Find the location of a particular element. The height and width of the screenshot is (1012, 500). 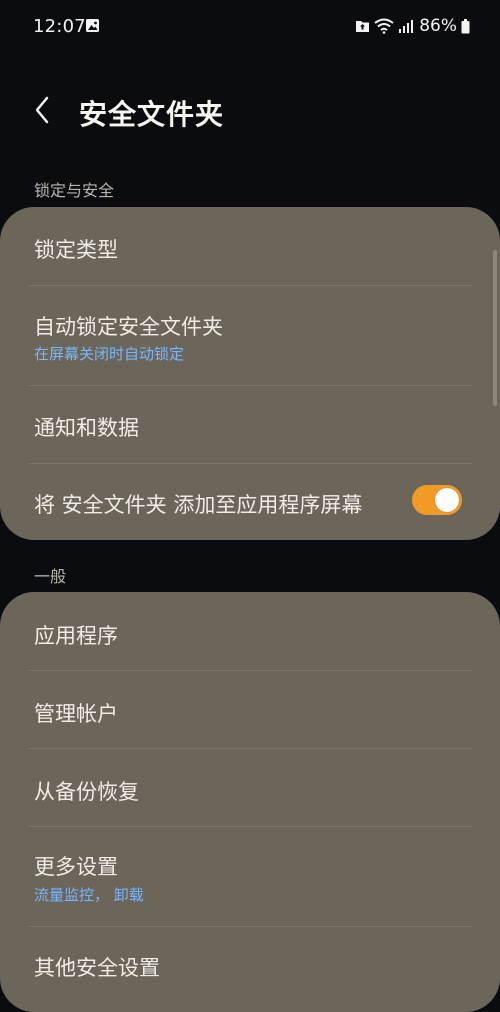

item-title: 管理帐户 is located at coordinates (76, 714).